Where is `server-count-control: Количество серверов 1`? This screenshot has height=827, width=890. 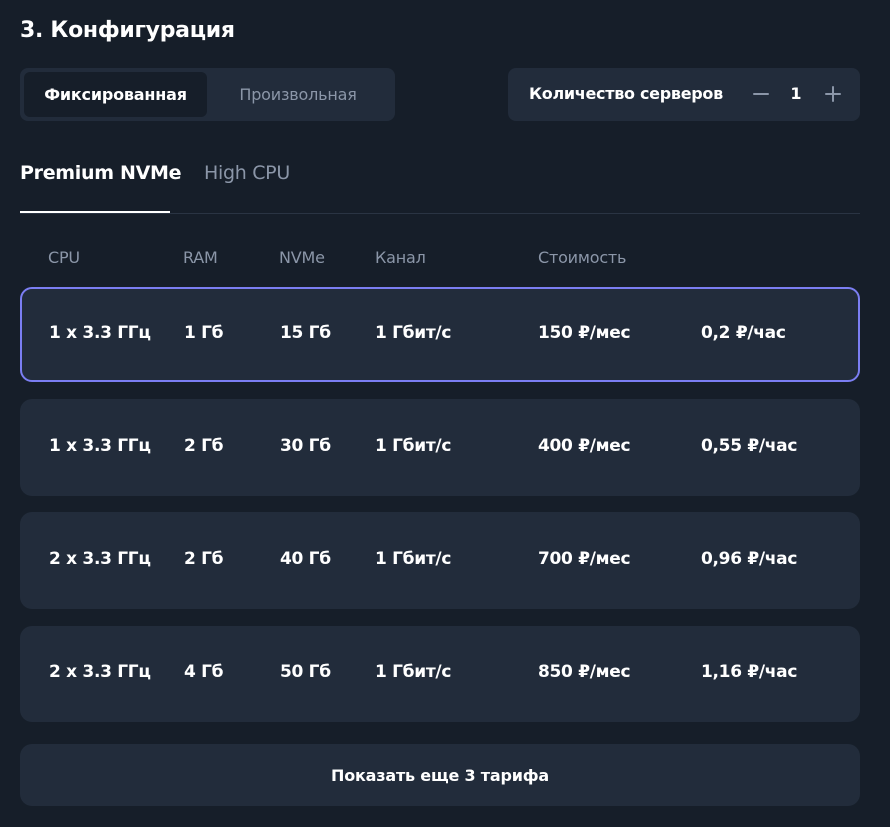
server-count-control: Количество серверов 1 is located at coordinates (684, 94).